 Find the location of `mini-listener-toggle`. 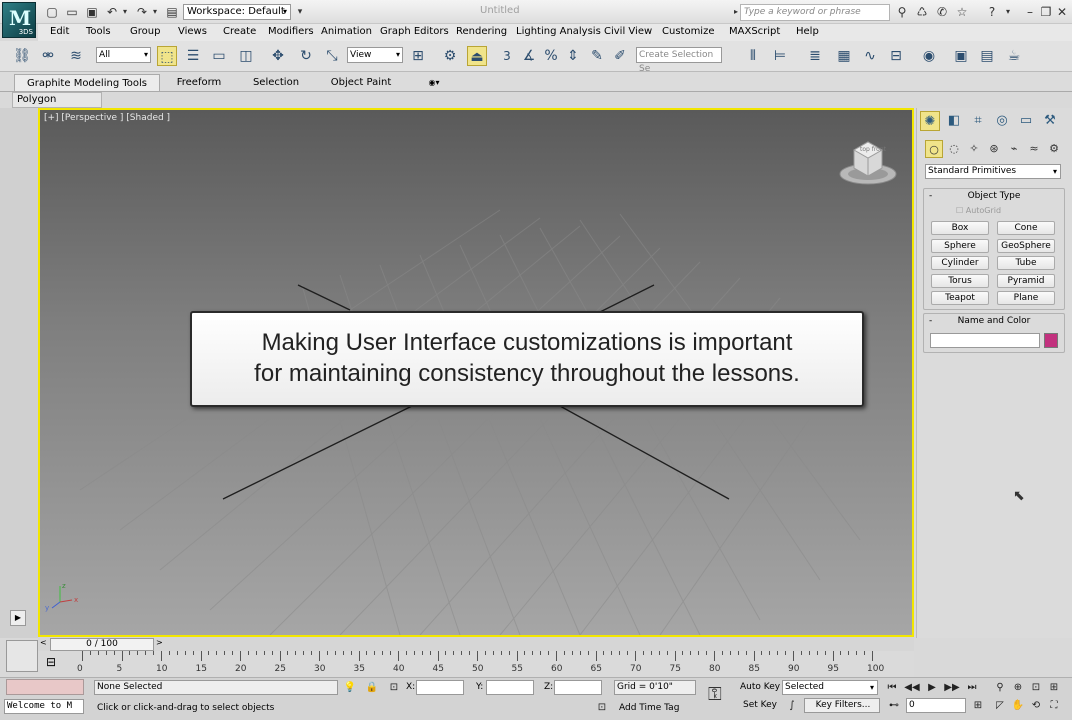

mini-listener-toggle is located at coordinates (22, 656).